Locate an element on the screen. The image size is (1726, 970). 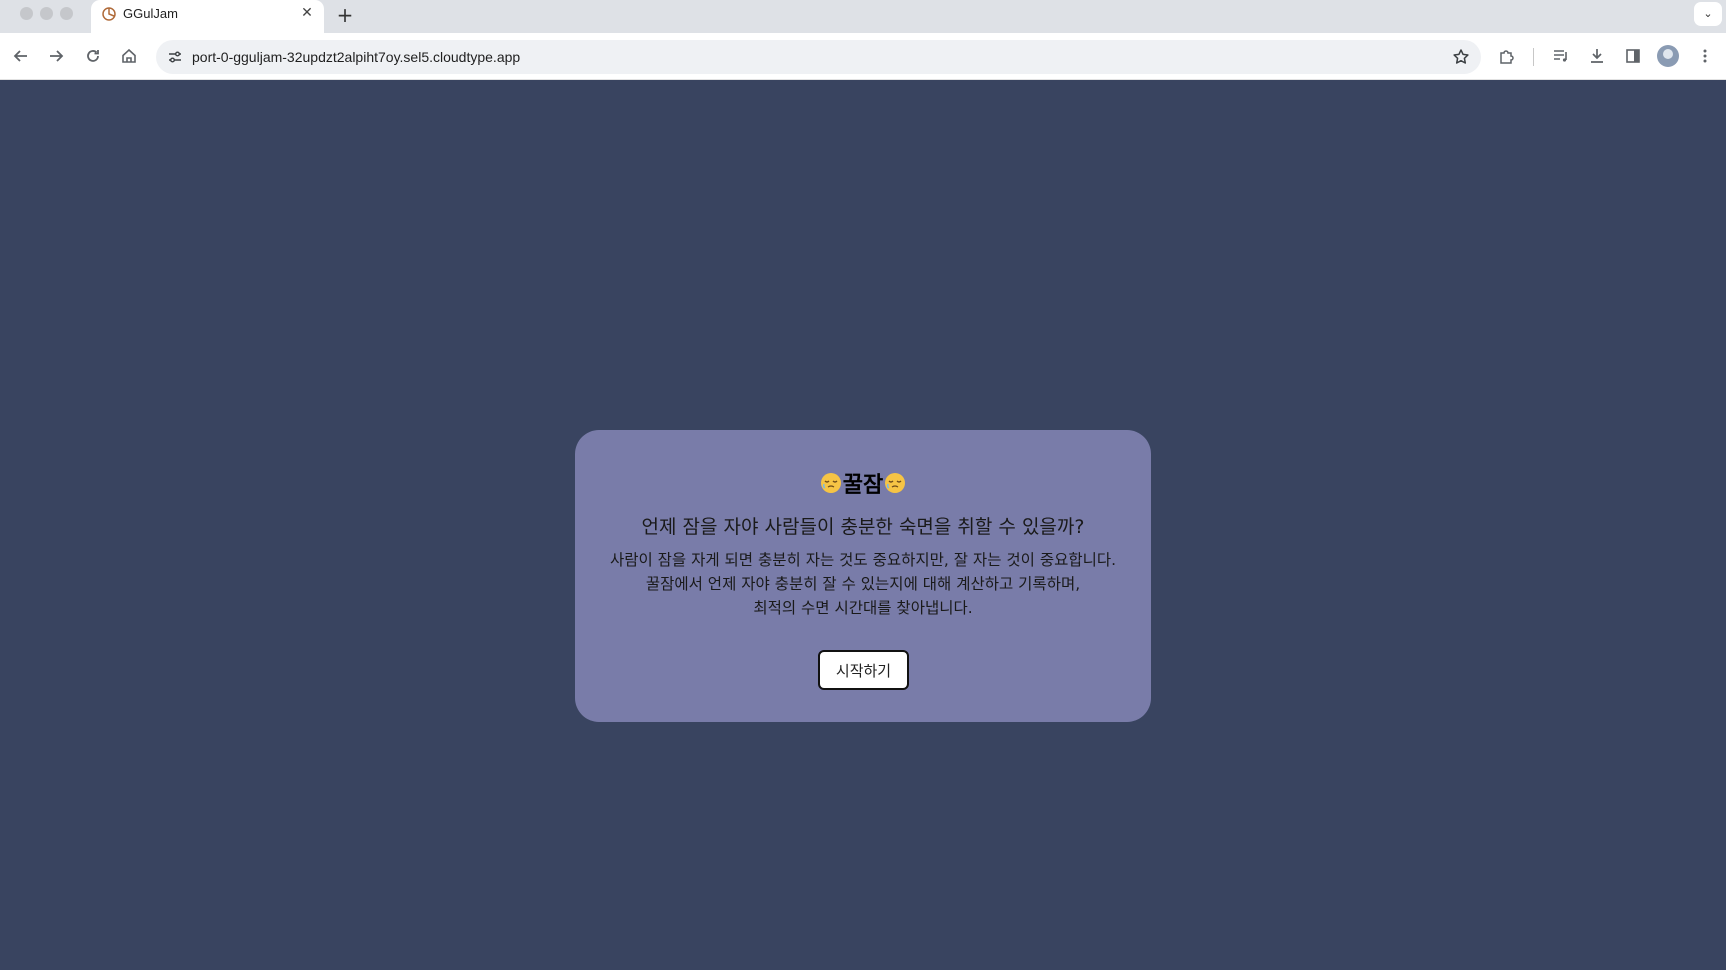
back-button is located at coordinates (21, 56).